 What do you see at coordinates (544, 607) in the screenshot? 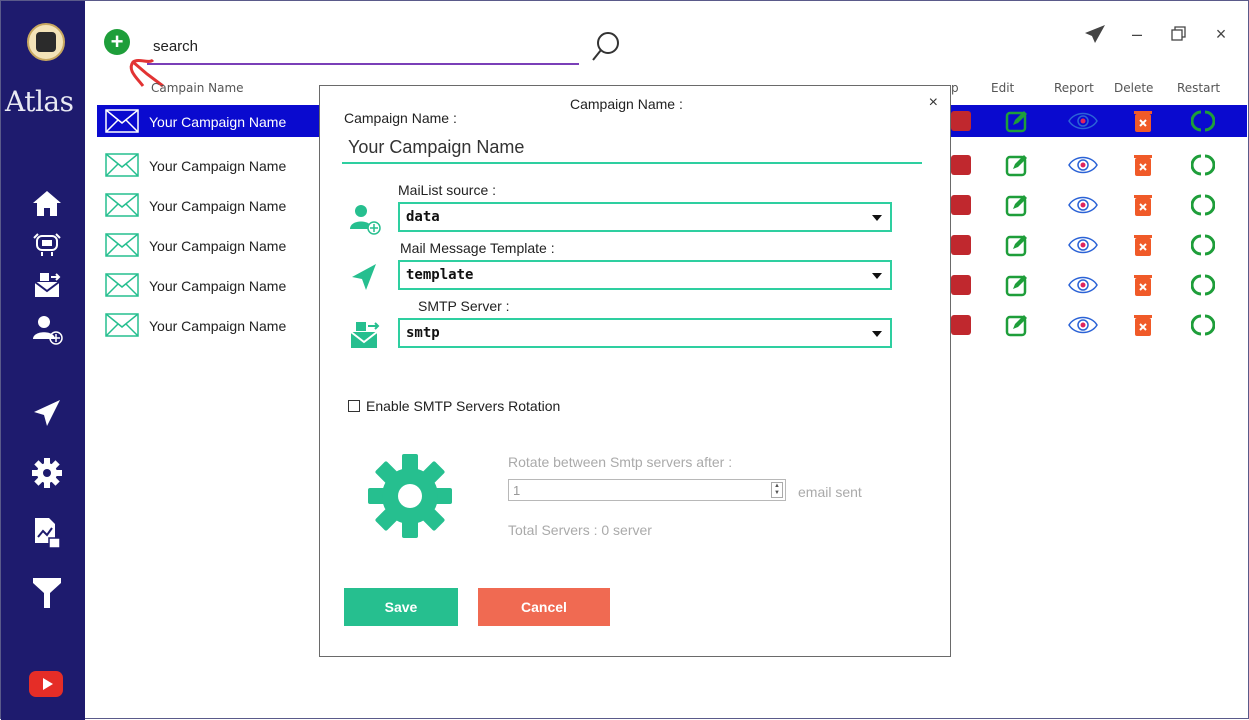
I see `cancel-button: Cancel` at bounding box center [544, 607].